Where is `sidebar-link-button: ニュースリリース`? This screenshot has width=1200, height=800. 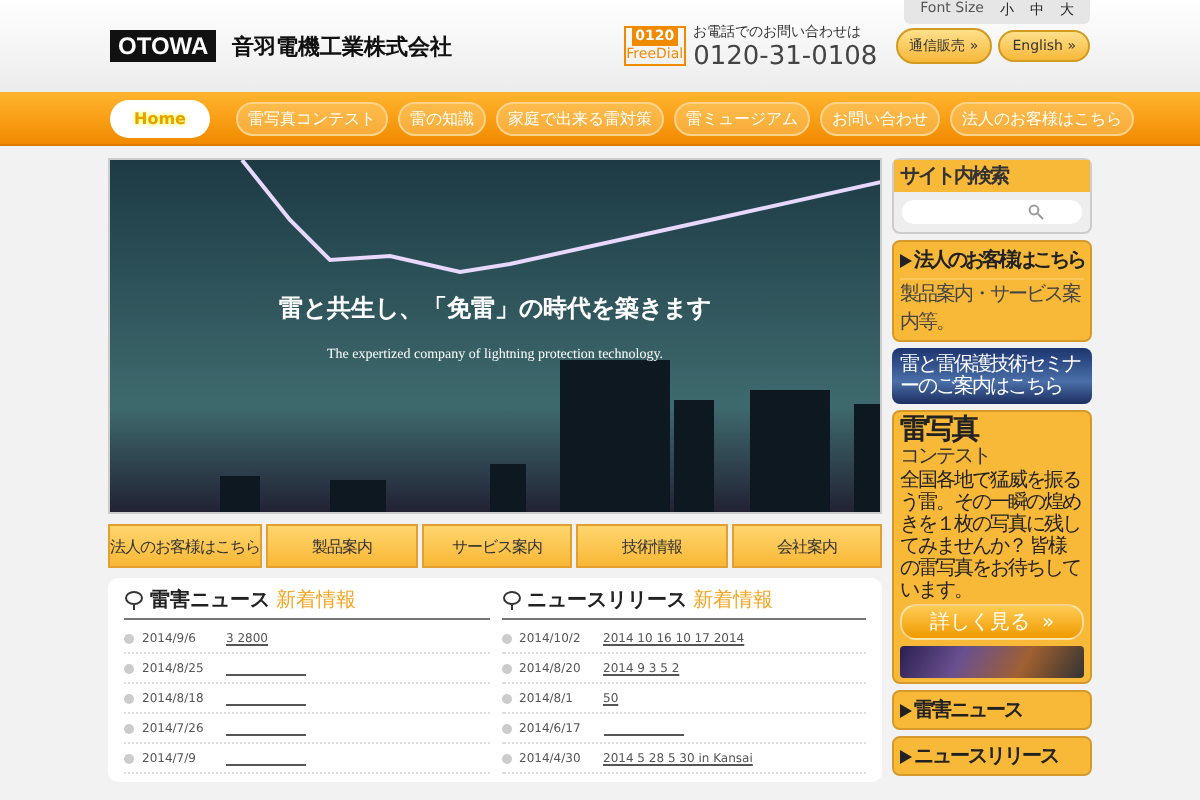 sidebar-link-button: ニュースリリース is located at coordinates (992, 756).